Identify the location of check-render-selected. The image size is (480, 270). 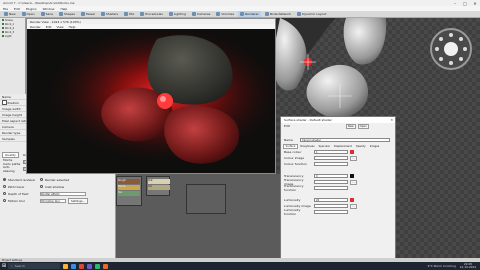
(41, 179).